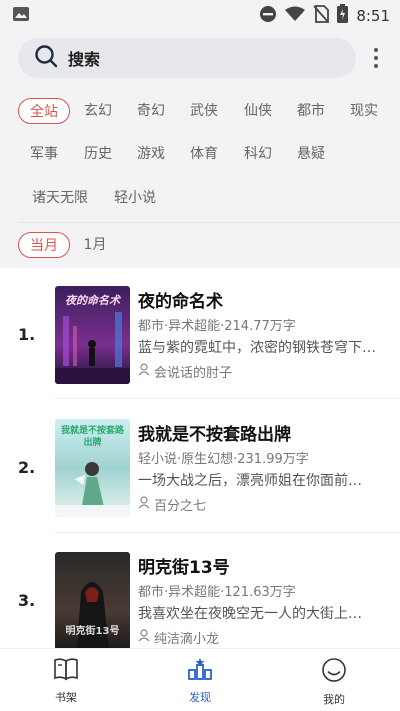  I want to click on category-lishi: 历史, so click(98, 154).